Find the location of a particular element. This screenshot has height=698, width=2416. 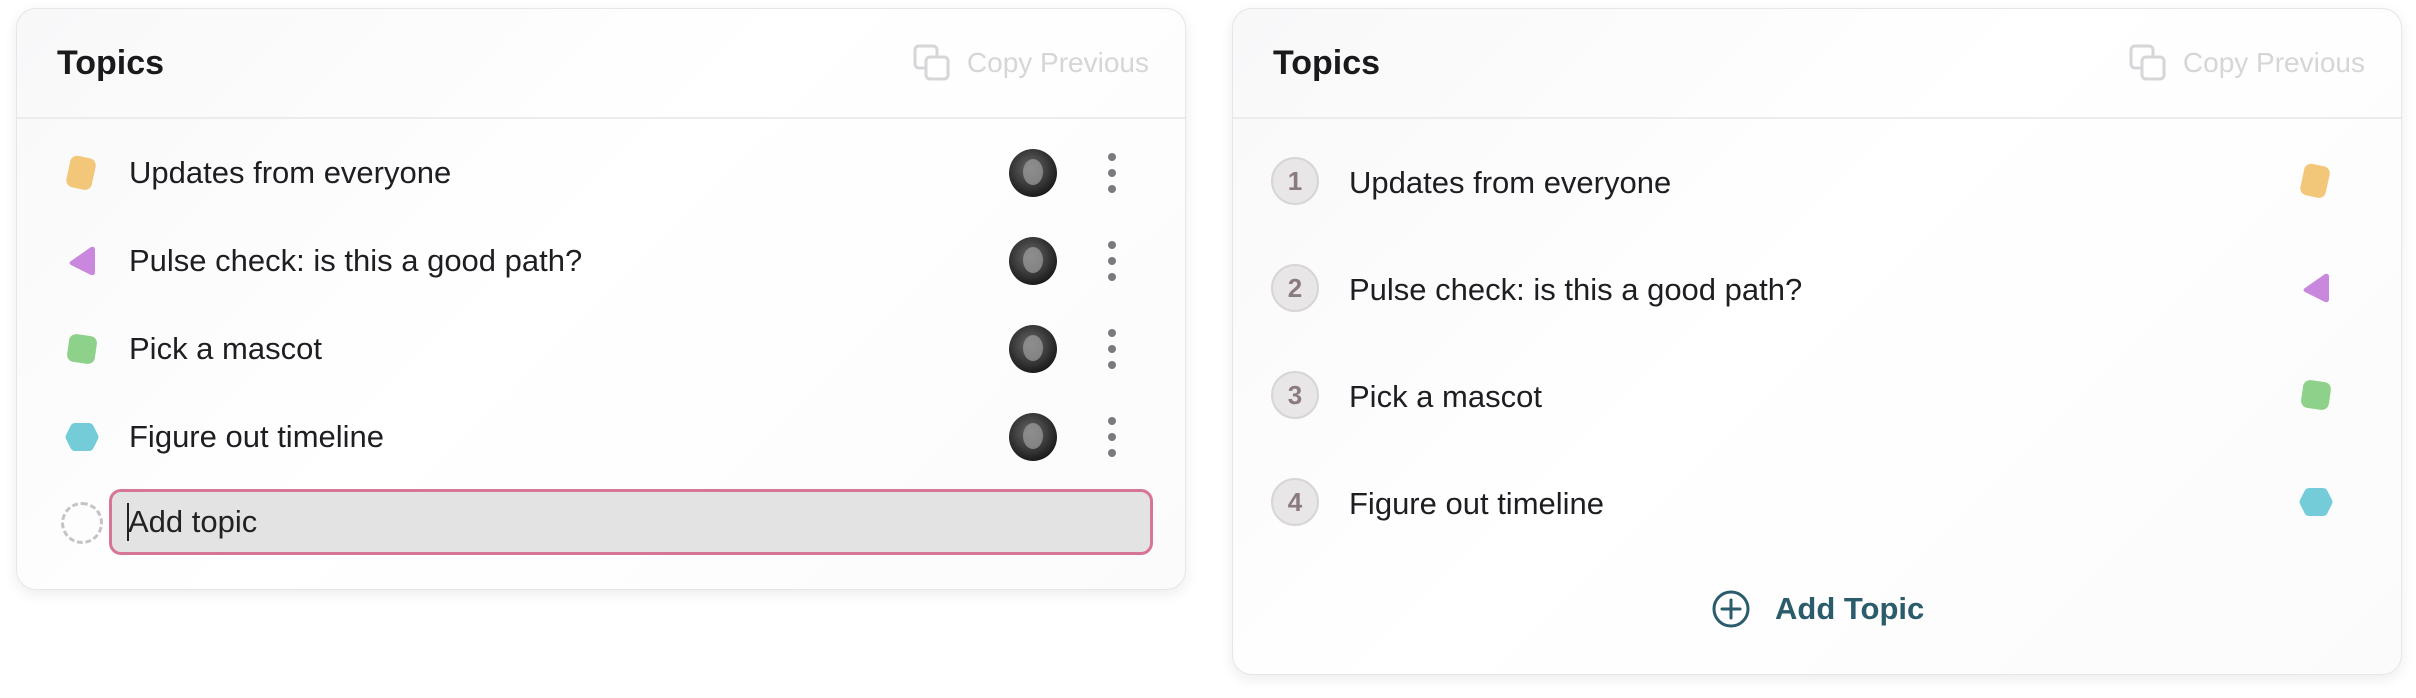

topic-number-badge: 1 is located at coordinates (1295, 181).